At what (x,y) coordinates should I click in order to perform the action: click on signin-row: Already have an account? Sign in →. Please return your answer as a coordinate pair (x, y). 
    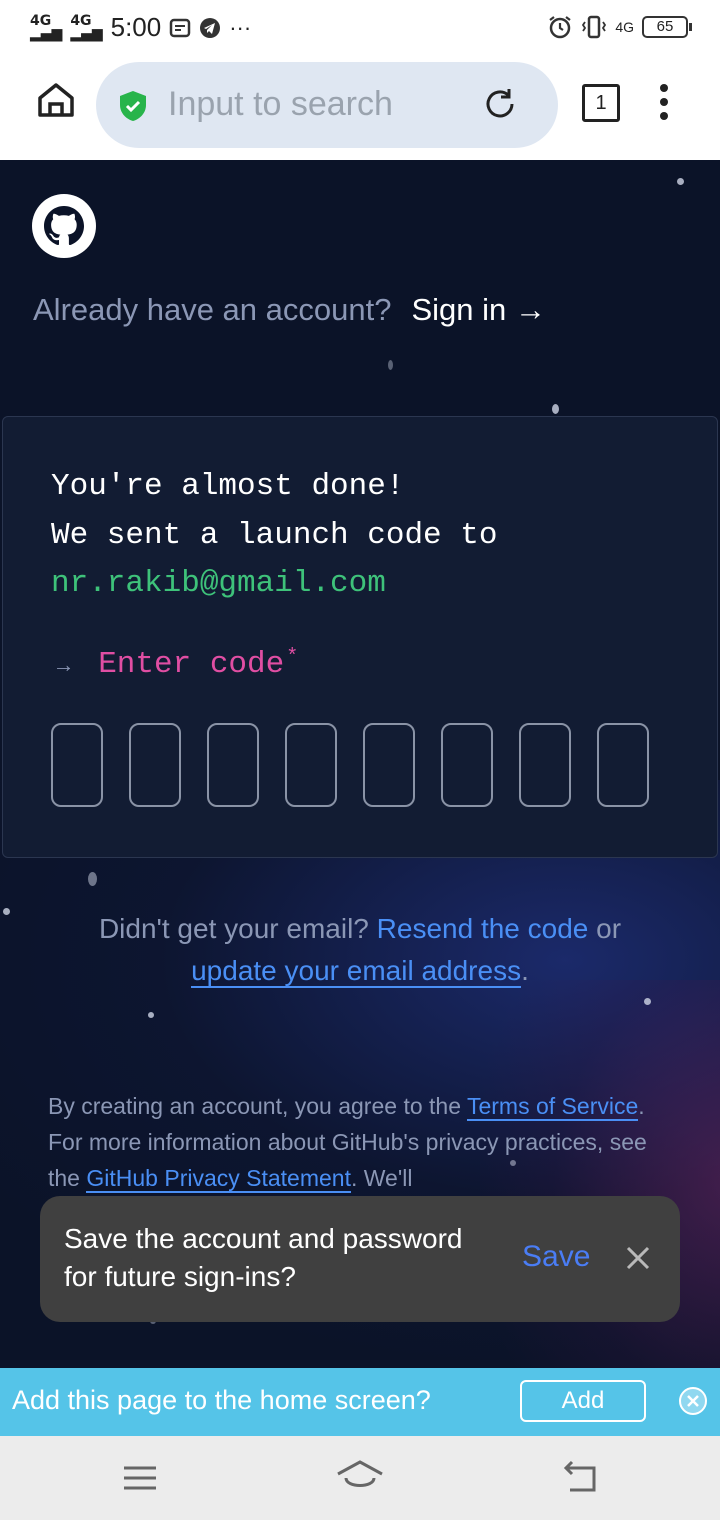
    Looking at the image, I should click on (289, 310).